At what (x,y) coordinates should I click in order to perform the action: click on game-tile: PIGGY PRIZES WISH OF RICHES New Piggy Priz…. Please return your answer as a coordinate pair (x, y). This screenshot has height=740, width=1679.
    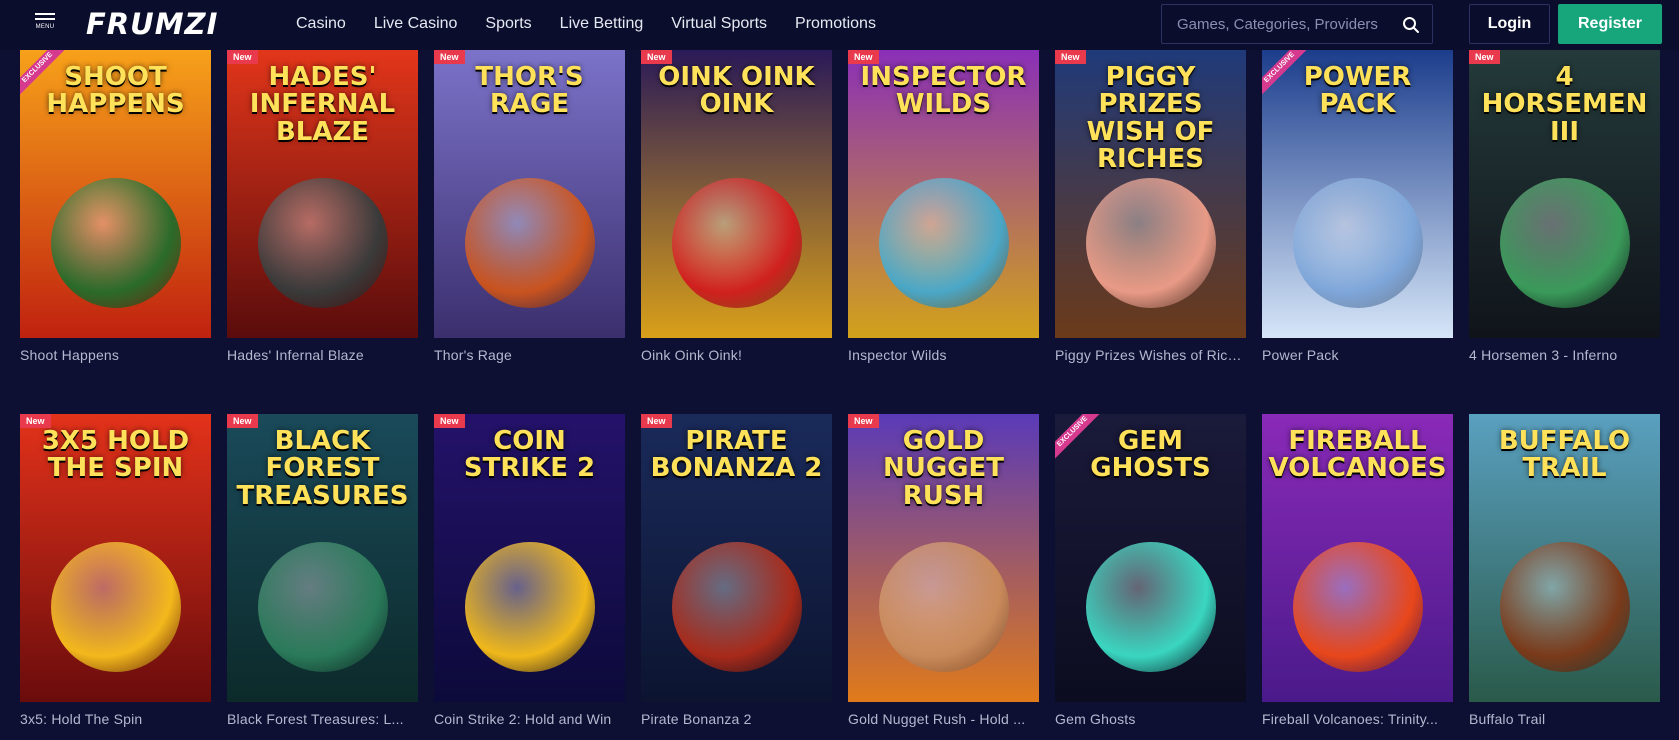
    Looking at the image, I should click on (1150, 206).